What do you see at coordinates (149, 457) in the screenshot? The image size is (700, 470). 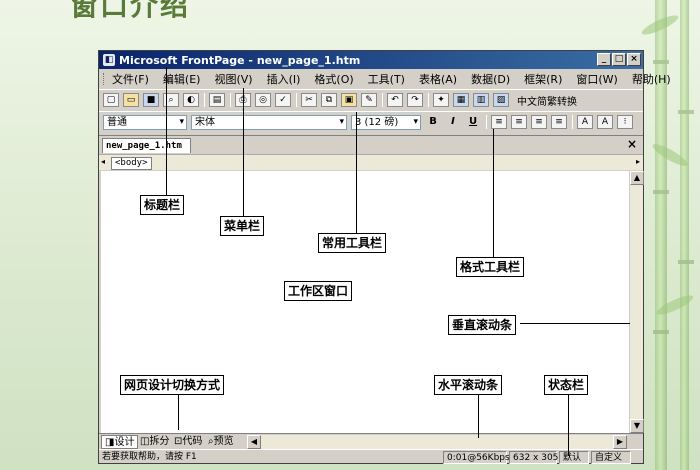 I see `status-help-text: 若要获取帮助，请按 F1` at bounding box center [149, 457].